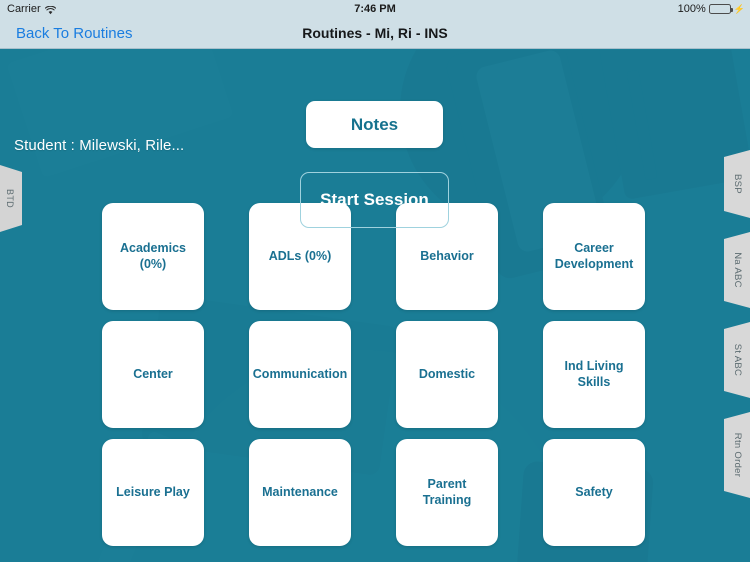 The width and height of the screenshot is (750, 562). Describe the element at coordinates (374, 124) in the screenshot. I see `notes-button: Notes` at that location.